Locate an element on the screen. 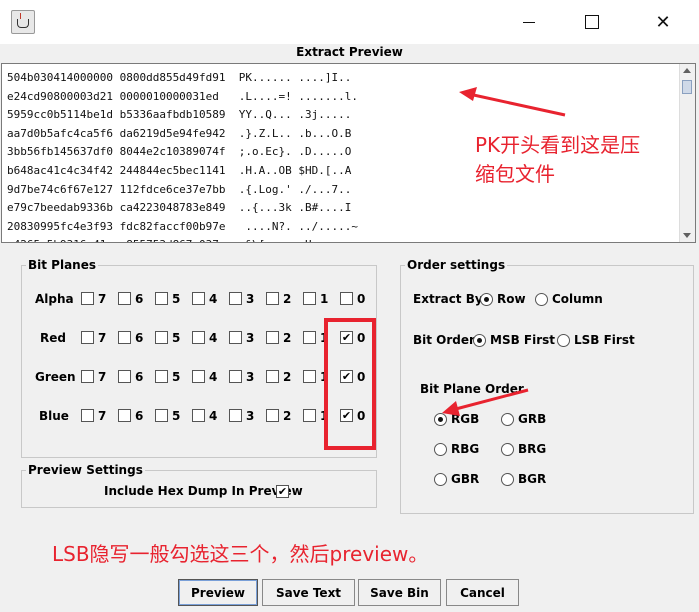  scroll-down-icon is located at coordinates (687, 235).